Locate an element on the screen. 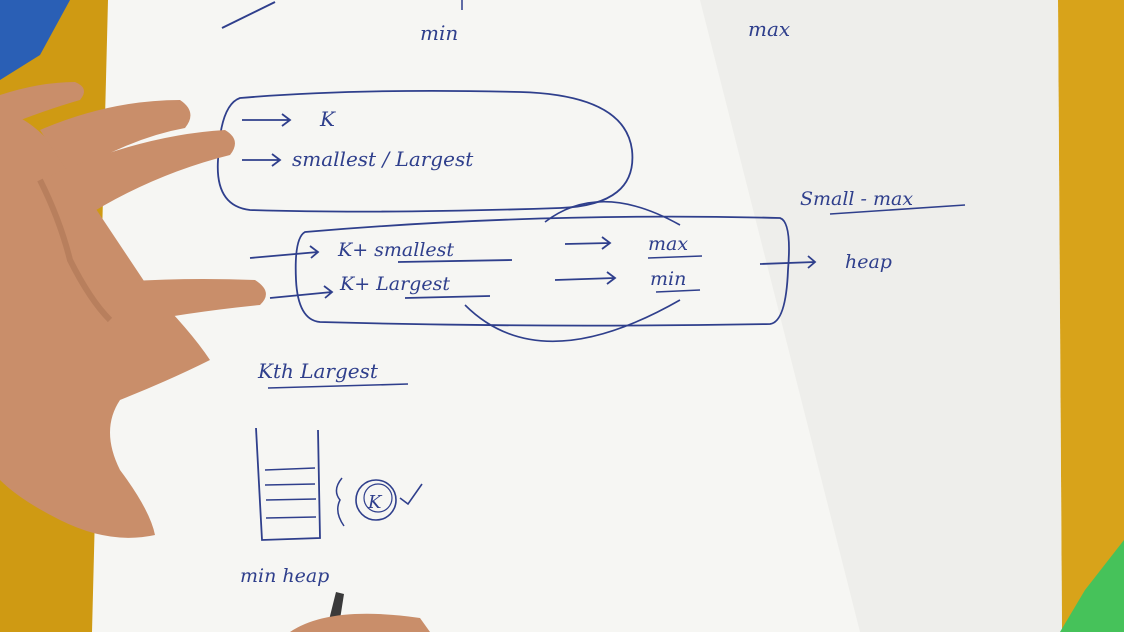 The height and width of the screenshot is (632, 1124). label-min-heap: min heap is located at coordinates (284, 576).